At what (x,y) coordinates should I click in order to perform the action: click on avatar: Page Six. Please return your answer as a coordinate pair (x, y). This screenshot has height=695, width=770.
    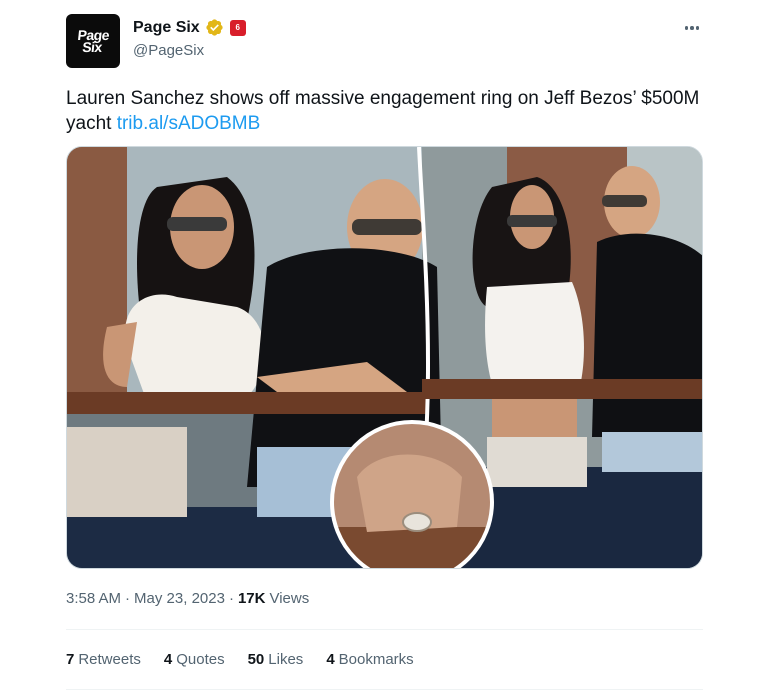
    Looking at the image, I should click on (93, 41).